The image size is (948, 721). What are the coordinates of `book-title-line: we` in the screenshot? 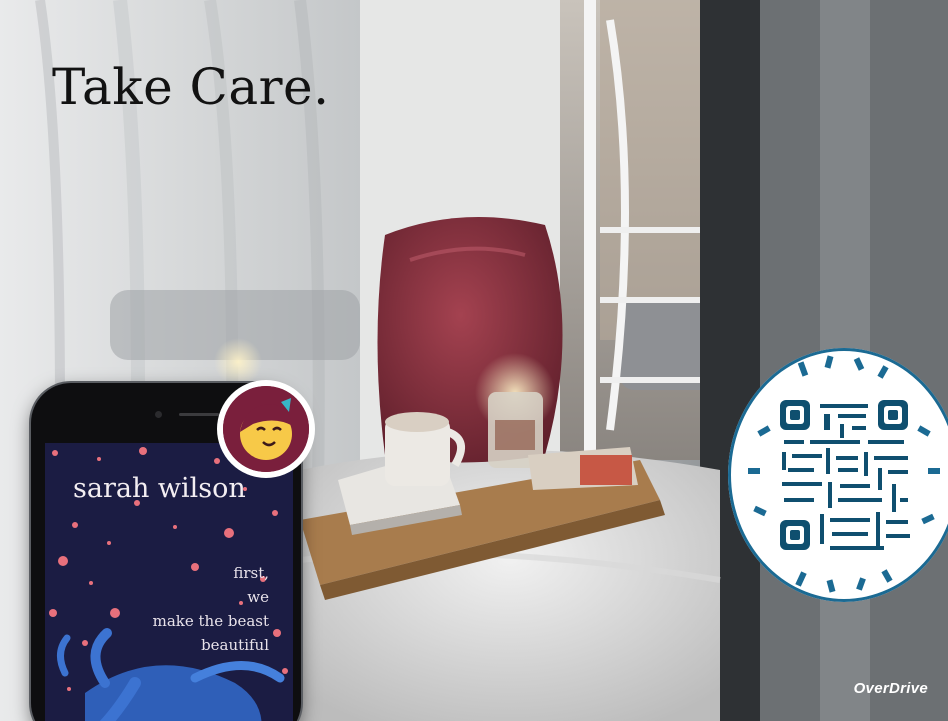 It's located at (258, 597).